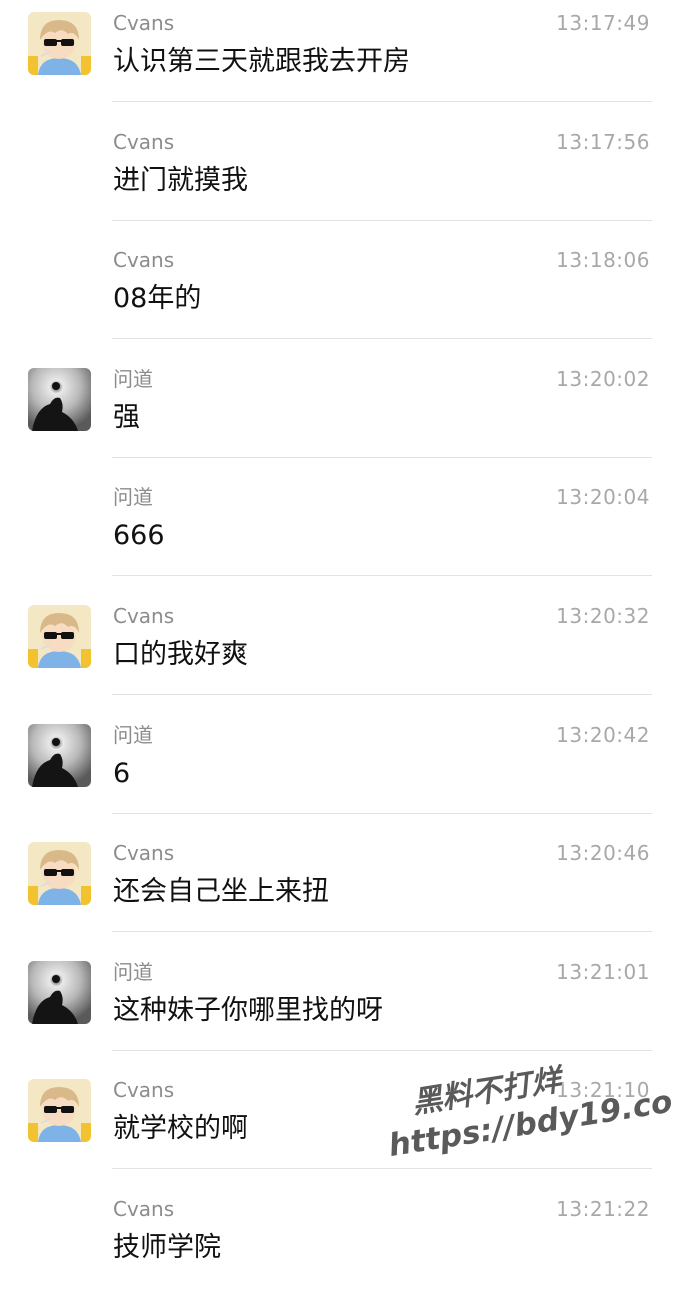  Describe the element at coordinates (603, 853) in the screenshot. I see `message-time: 13:20:46` at that location.